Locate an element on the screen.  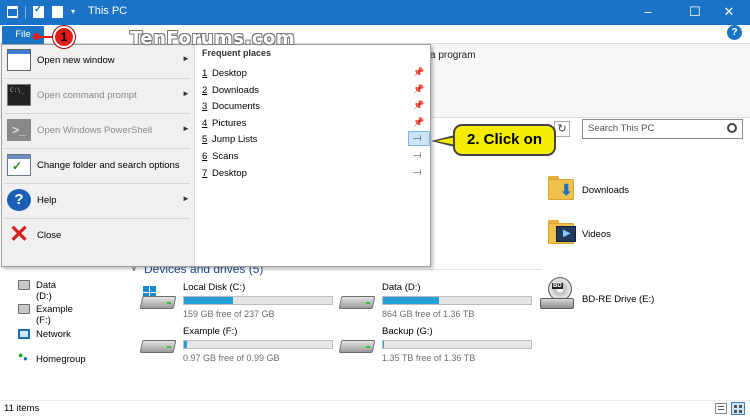
properties-icon is located at coordinates (38, 11).